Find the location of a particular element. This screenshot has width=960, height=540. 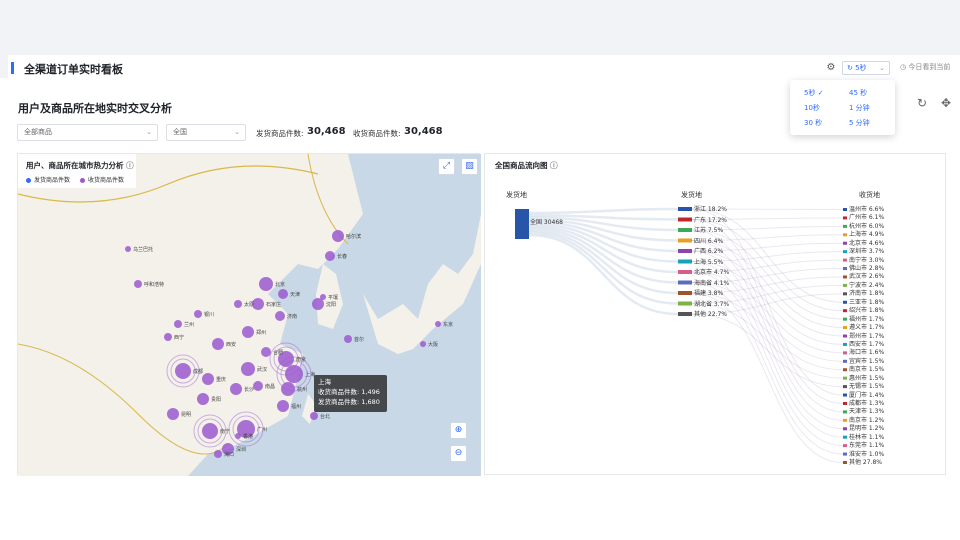

fullscreen-icon: ⤢ is located at coordinates (446, 166).